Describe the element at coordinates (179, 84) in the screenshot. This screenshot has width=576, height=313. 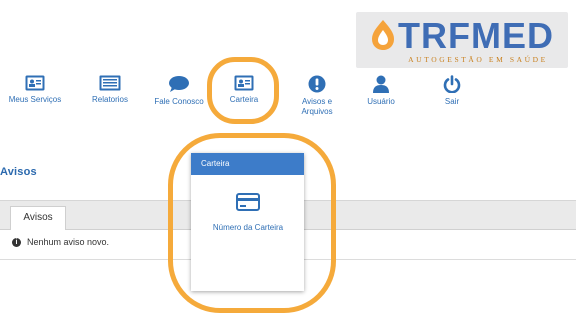
I see `chat-bubble-icon` at that location.